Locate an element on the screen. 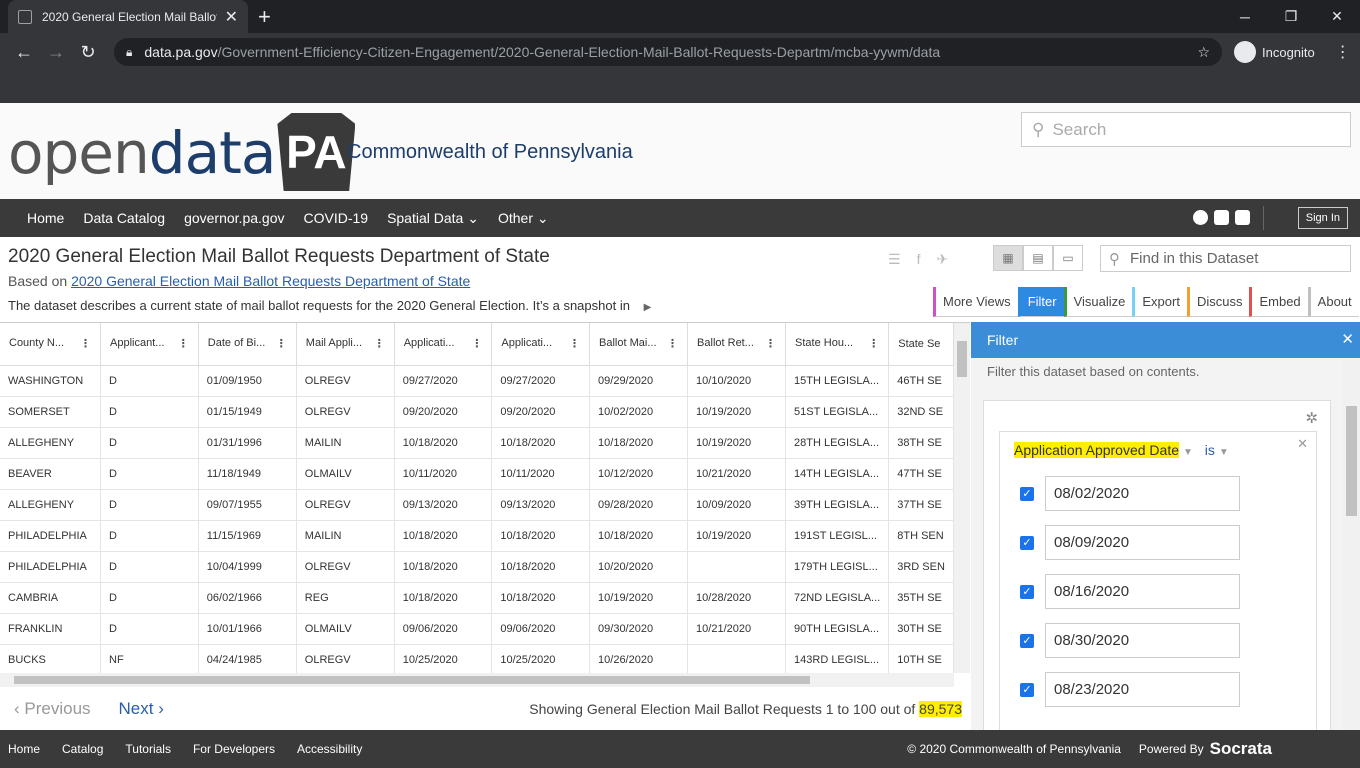  youtube-icon is located at coordinates (1242, 217).